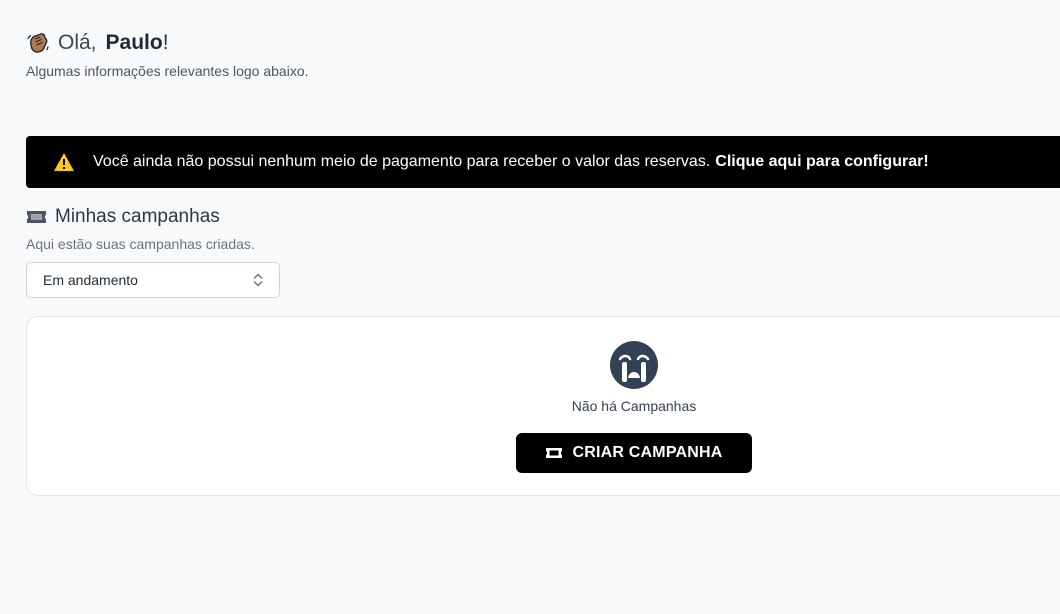 The image size is (1060, 614). I want to click on create-campaign-button: CRIAR CAMPANHA, so click(634, 453).